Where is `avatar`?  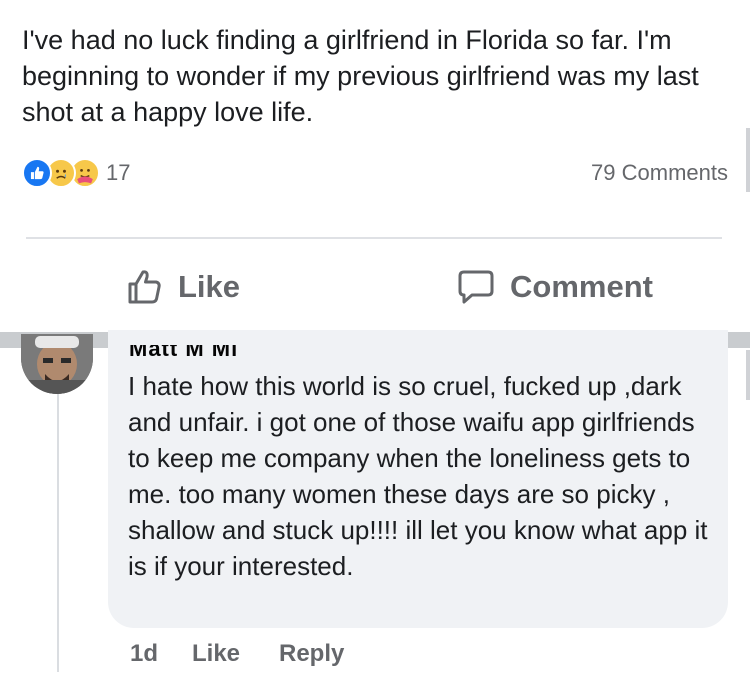
avatar is located at coordinates (57, 364).